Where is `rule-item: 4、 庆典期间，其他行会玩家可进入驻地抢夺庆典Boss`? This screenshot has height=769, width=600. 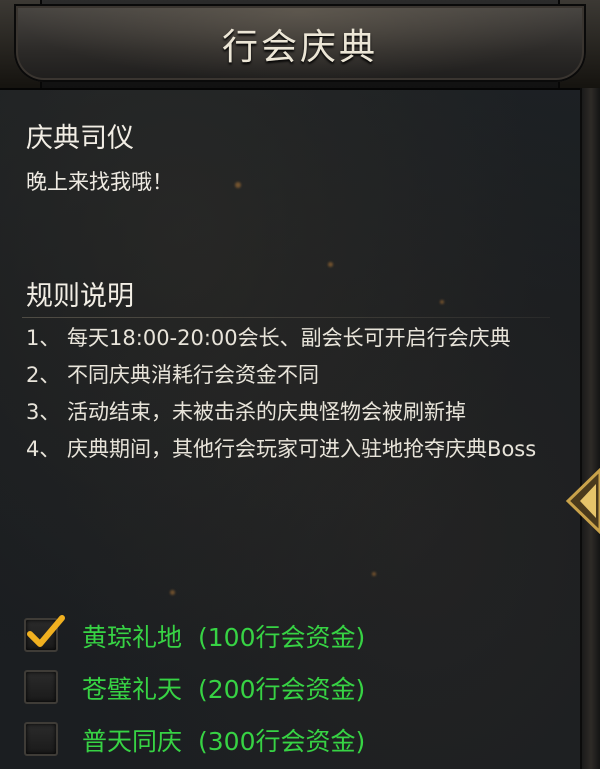
rule-item: 4、 庆典期间，其他行会玩家可进入驻地抢夺庆典Boss is located at coordinates (281, 449).